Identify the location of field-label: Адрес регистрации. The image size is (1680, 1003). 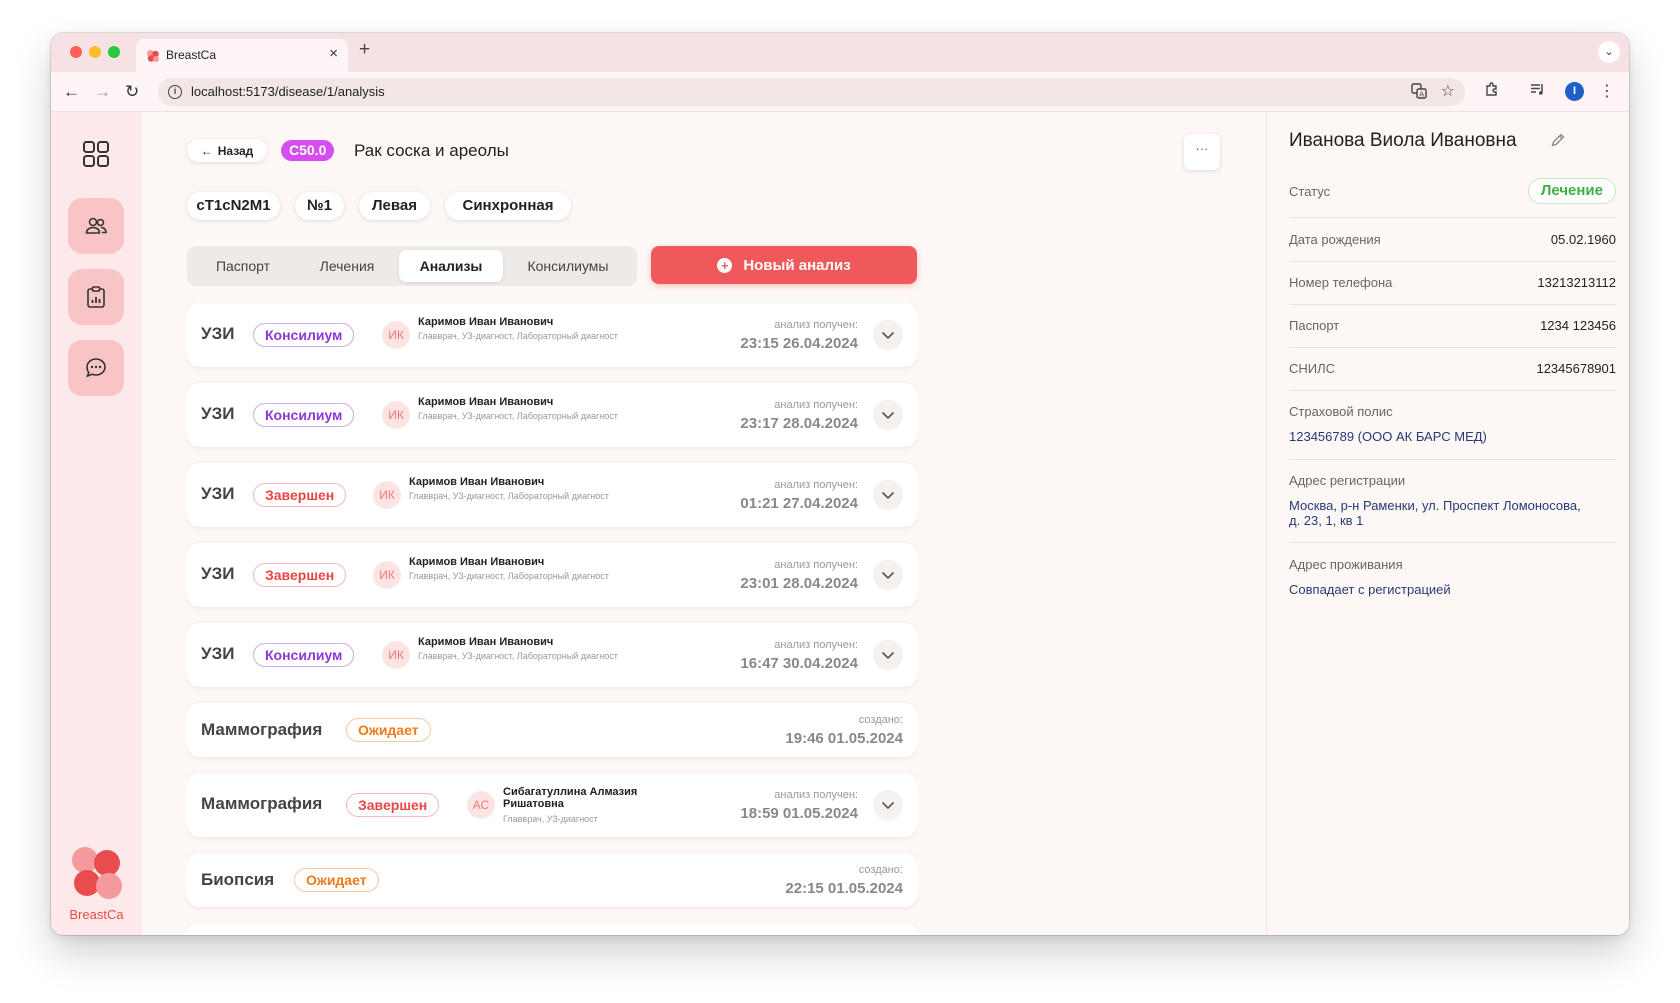
(1347, 480).